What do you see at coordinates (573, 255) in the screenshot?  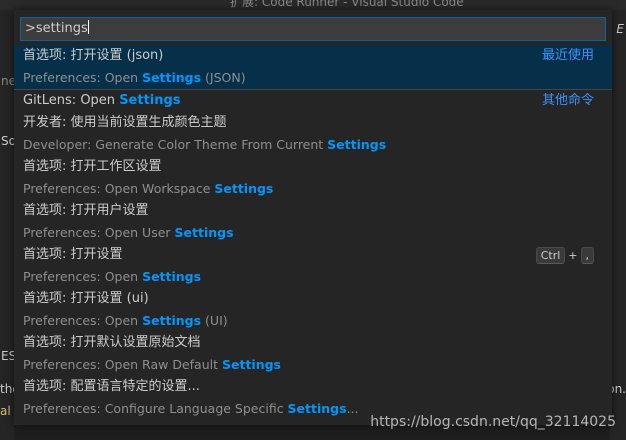 I see `key-plus: +` at bounding box center [573, 255].